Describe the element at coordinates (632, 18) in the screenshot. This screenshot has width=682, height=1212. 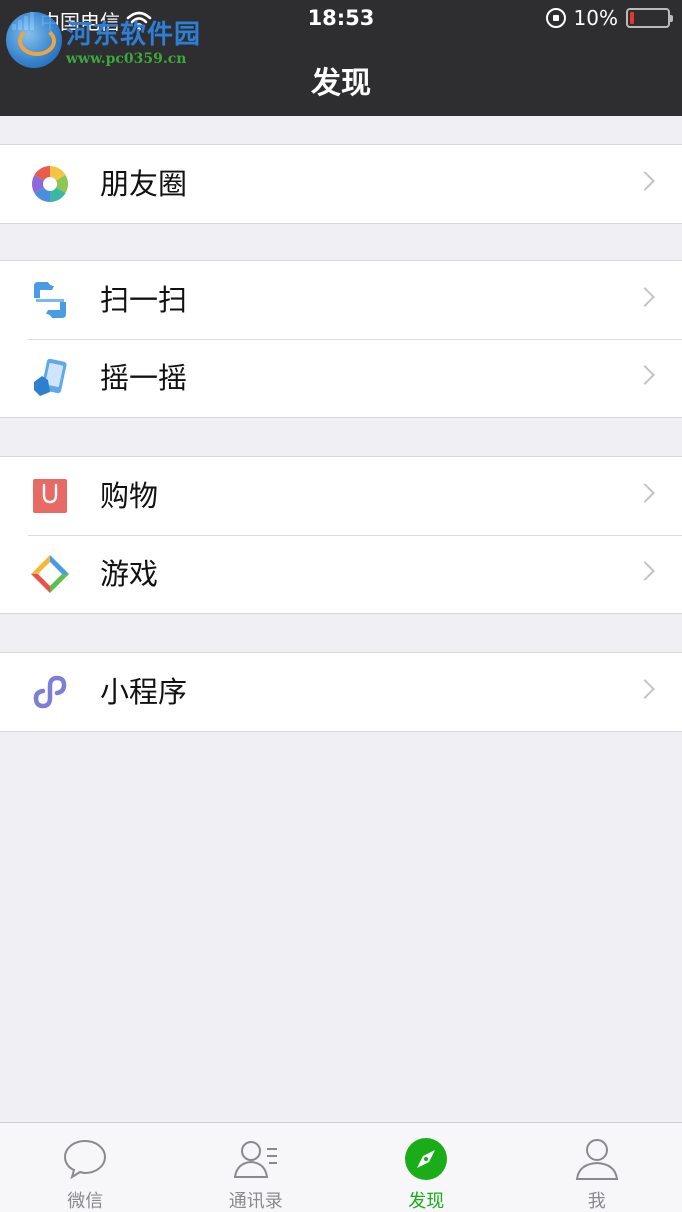
I see `battery-level` at that location.